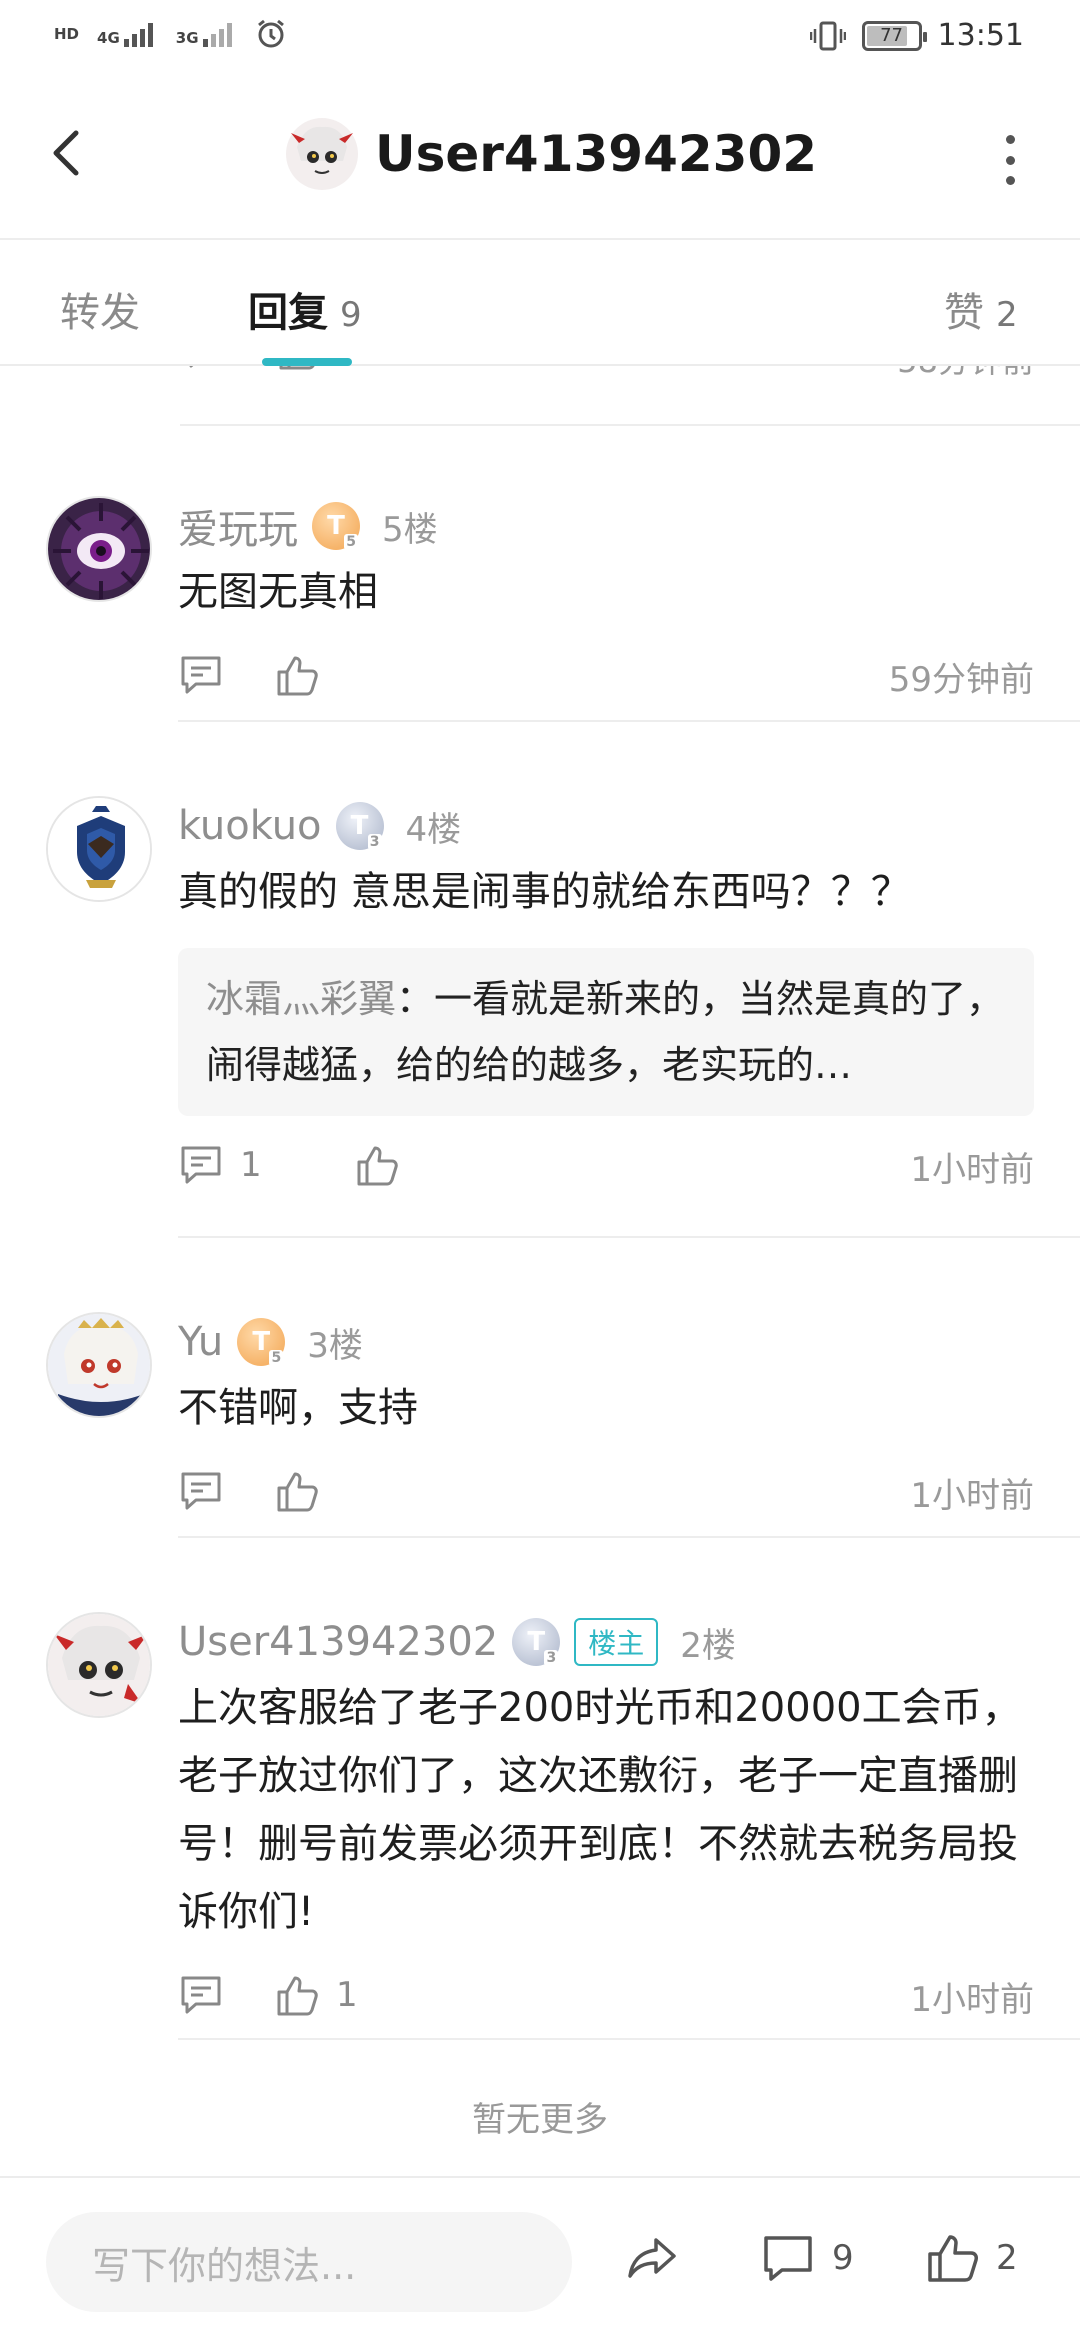  What do you see at coordinates (298, 1408) in the screenshot?
I see `reply-text: 不错啊，支持` at bounding box center [298, 1408].